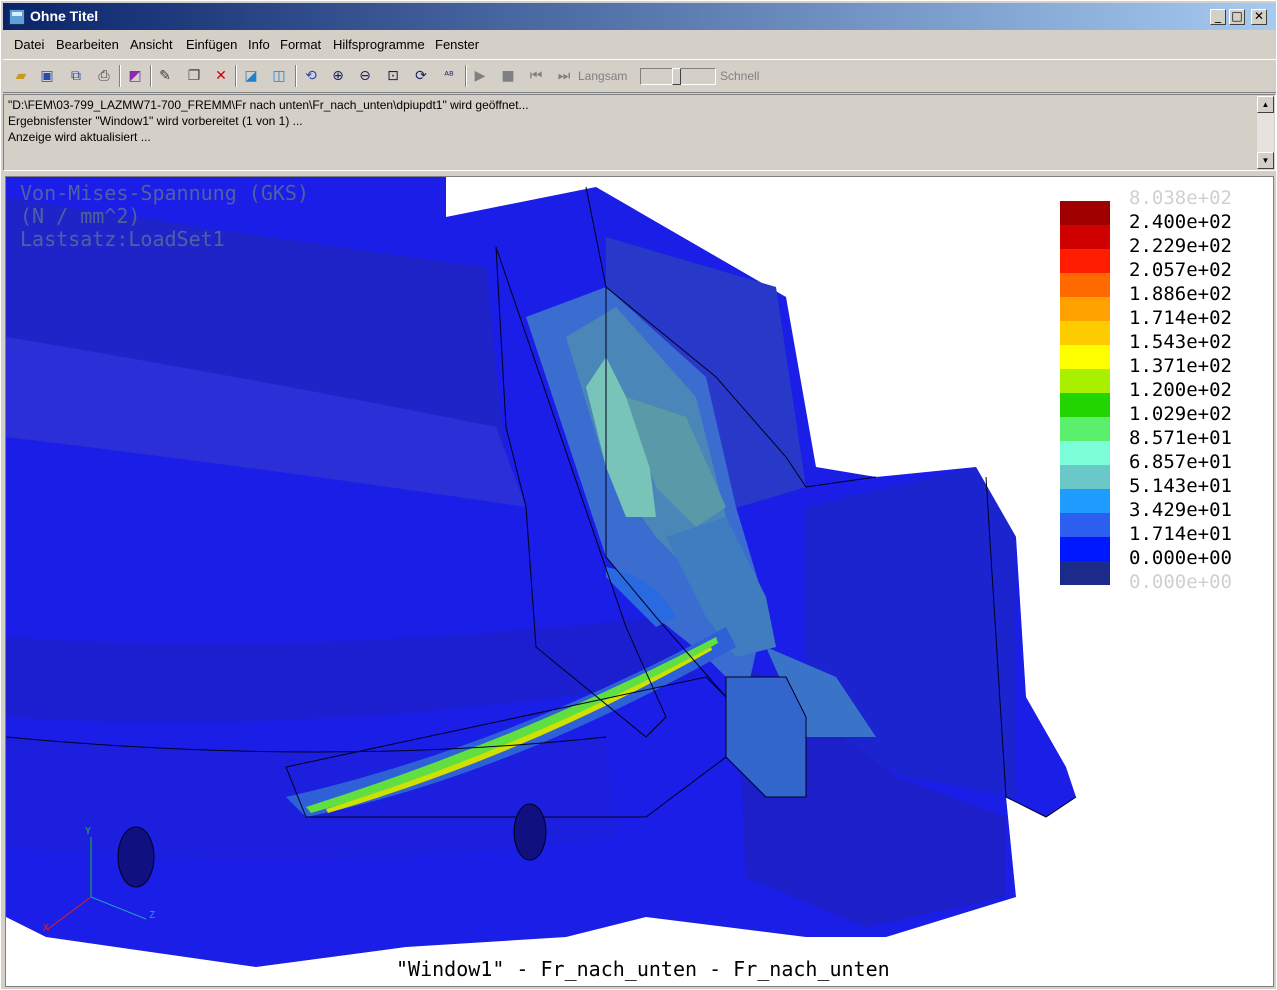  What do you see at coordinates (379, 44) in the screenshot?
I see `menu-hilfsprogramme: Hilfsprogramme` at bounding box center [379, 44].